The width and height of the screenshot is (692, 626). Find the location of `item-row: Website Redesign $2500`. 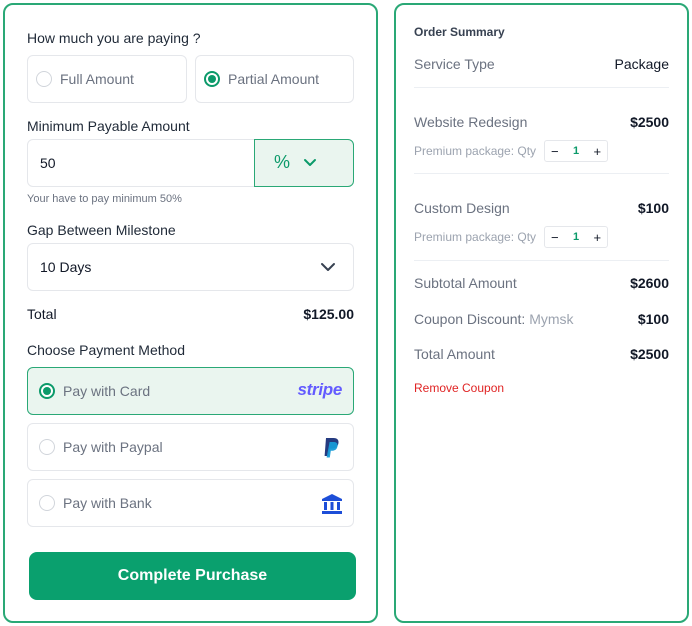

item-row: Website Redesign $2500 is located at coordinates (541, 122).